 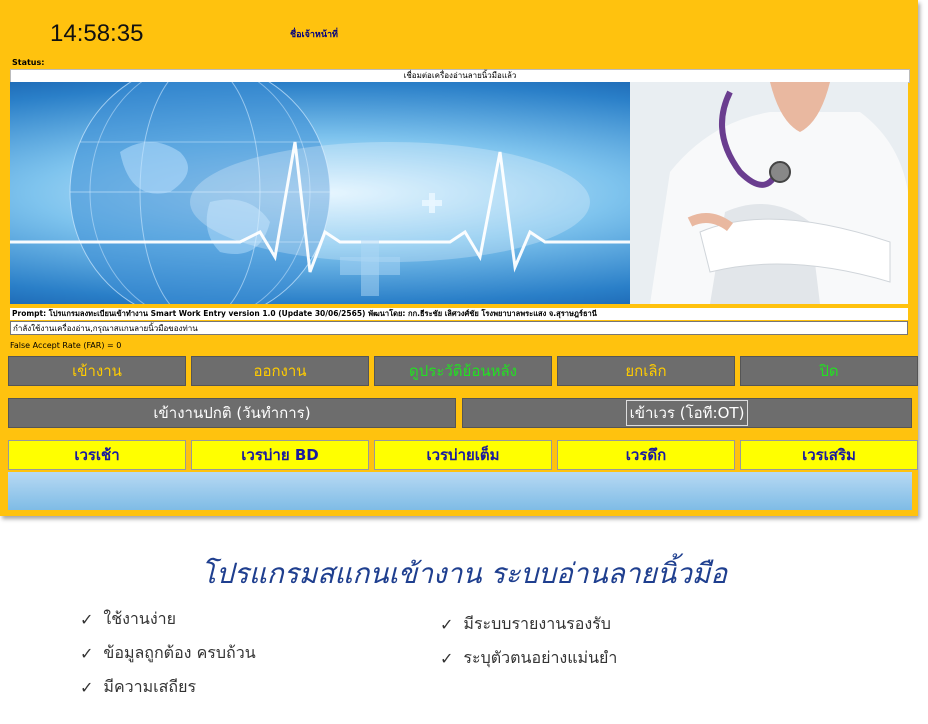 I want to click on headline: โปรแกรมสแกนเข้างาน ระบบอ่านลายนิ้วมือ, so click(x=464, y=573).